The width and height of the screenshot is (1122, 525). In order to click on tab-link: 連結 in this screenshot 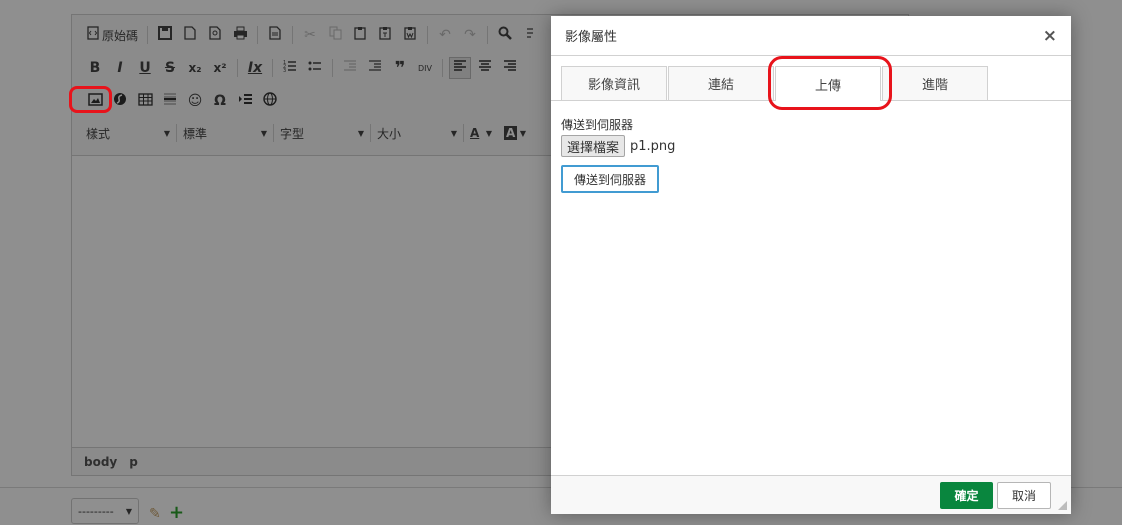, I will do `click(721, 83)`.